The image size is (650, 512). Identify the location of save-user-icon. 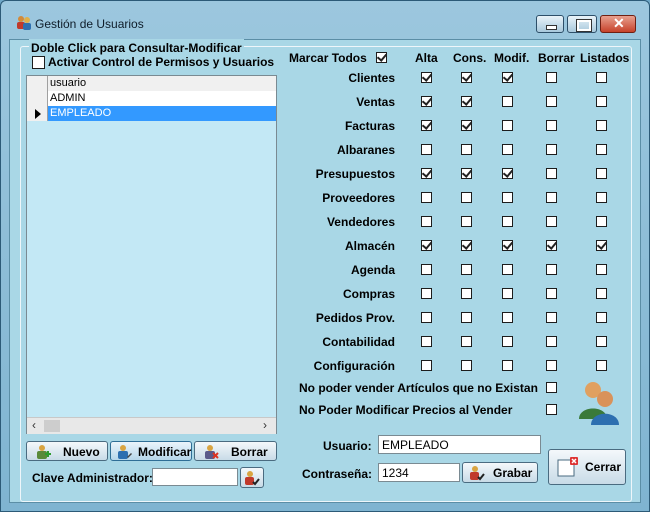
(252, 478).